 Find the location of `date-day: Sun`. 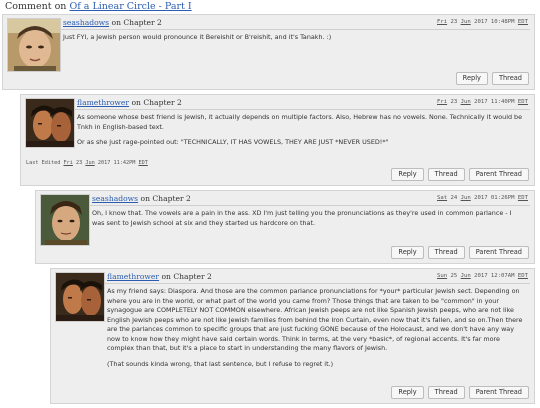

date-day: Sun is located at coordinates (442, 276).